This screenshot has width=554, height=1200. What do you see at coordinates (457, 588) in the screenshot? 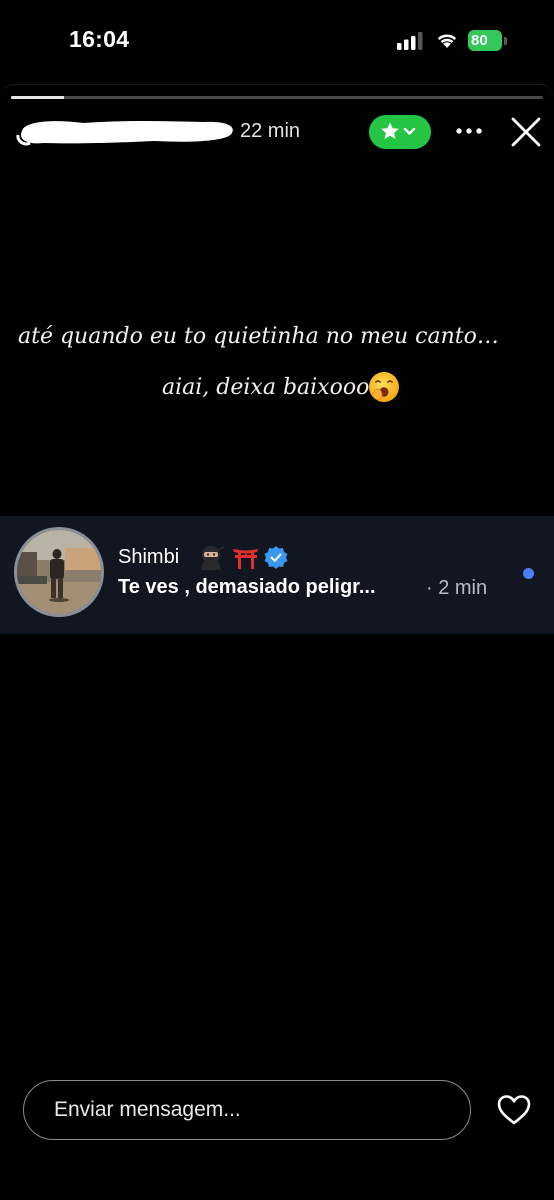
I see `message-time: · 2 min` at bounding box center [457, 588].